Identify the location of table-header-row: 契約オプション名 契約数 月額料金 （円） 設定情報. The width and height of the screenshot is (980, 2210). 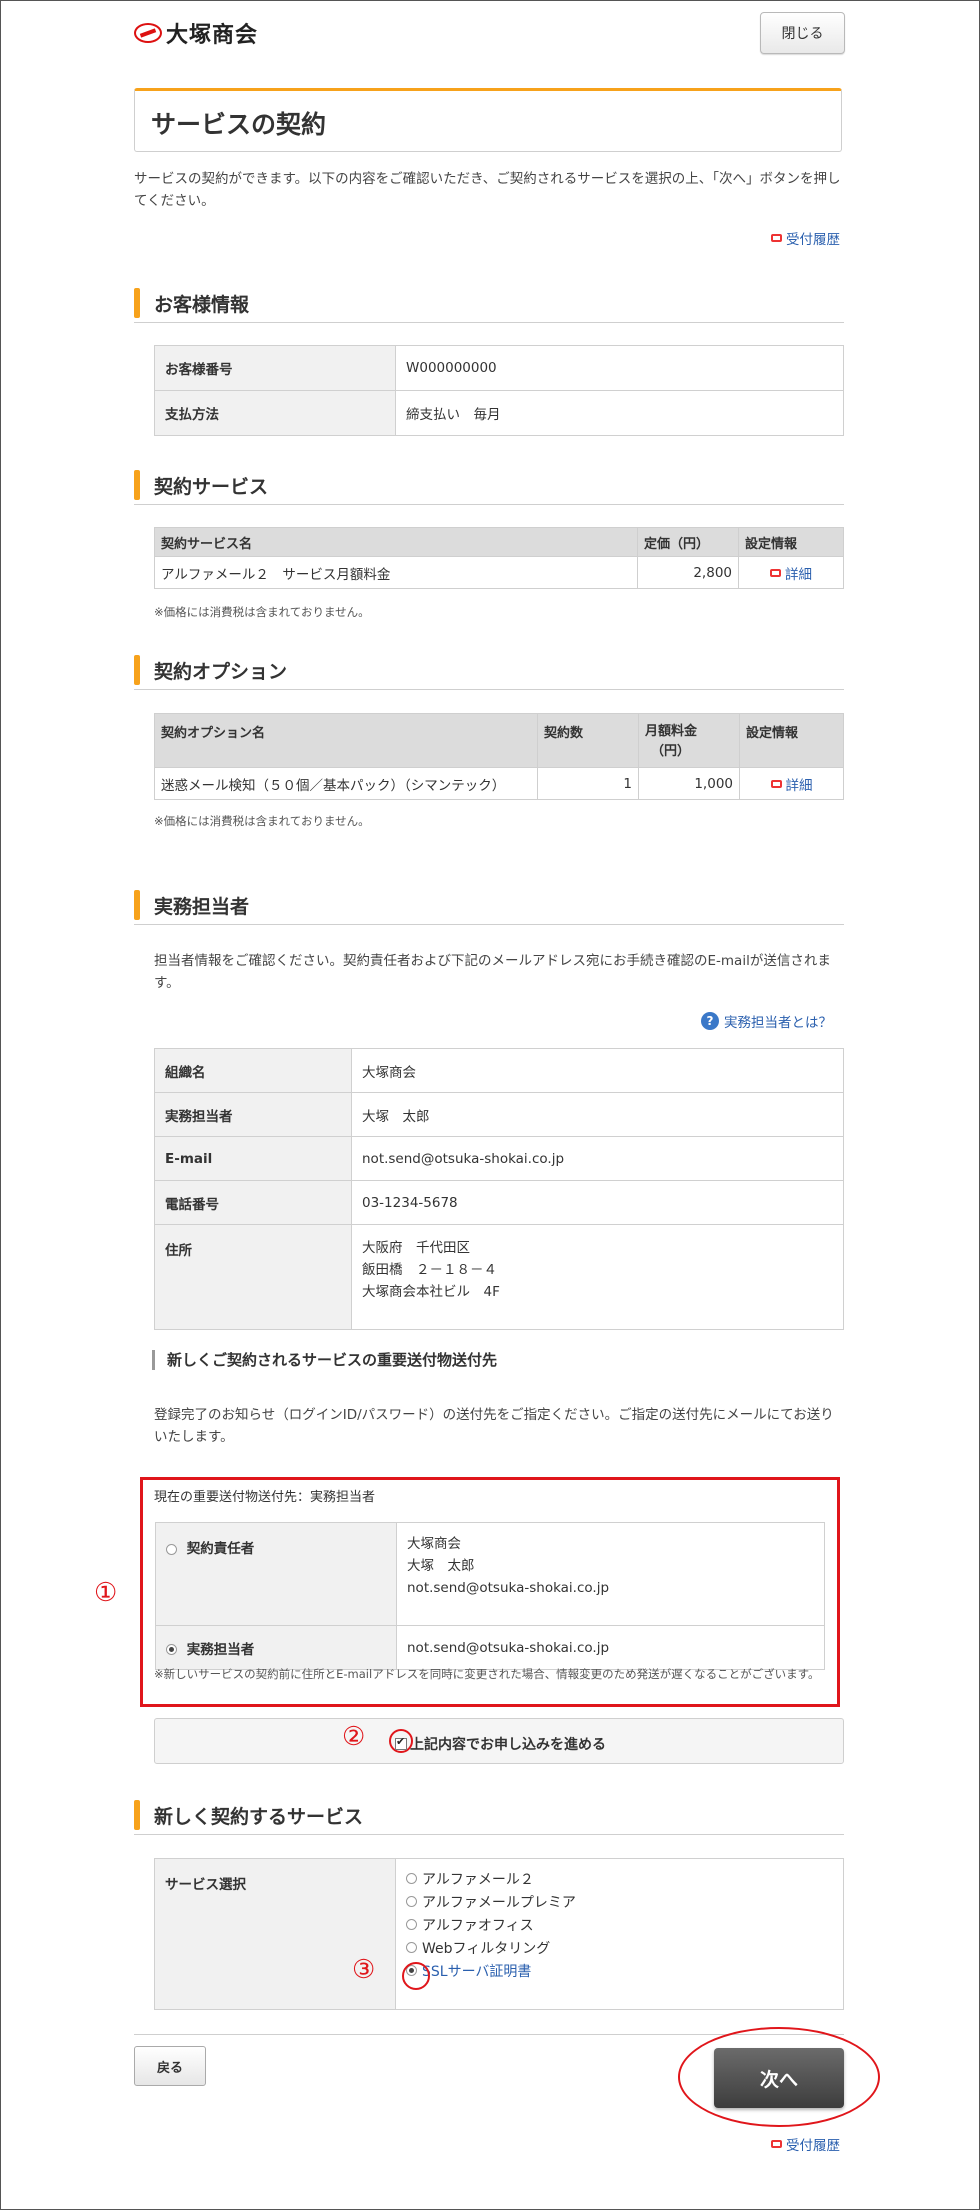
(499, 740).